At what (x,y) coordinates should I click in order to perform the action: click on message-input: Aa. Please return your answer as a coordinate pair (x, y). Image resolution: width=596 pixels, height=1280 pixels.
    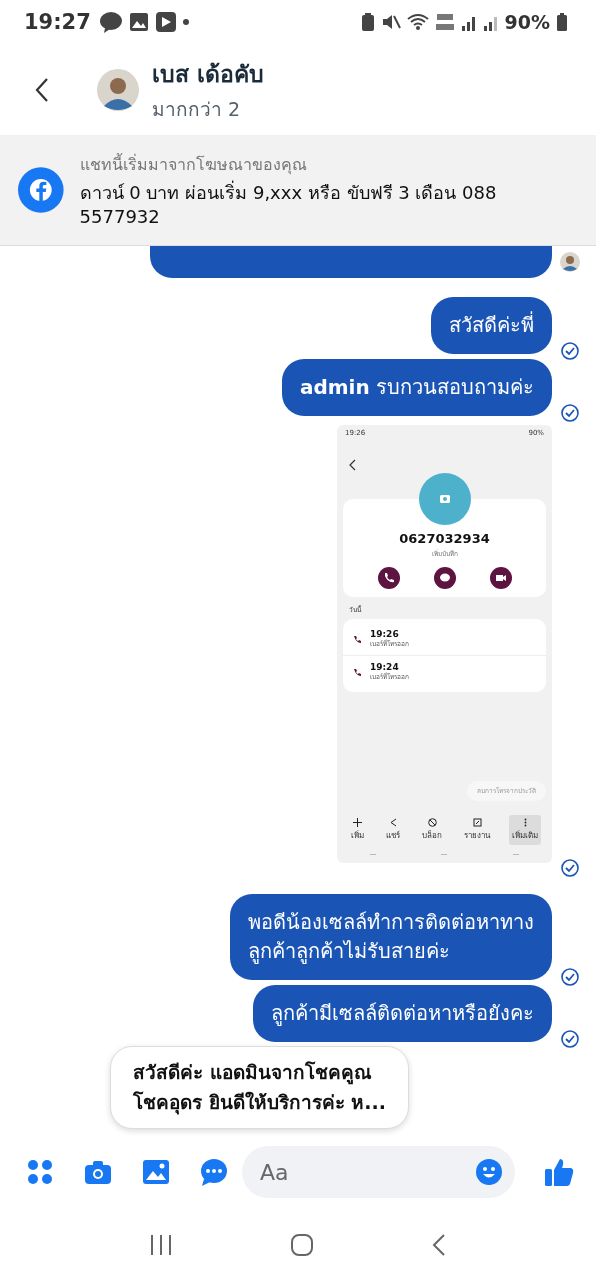
    Looking at the image, I should click on (378, 1172).